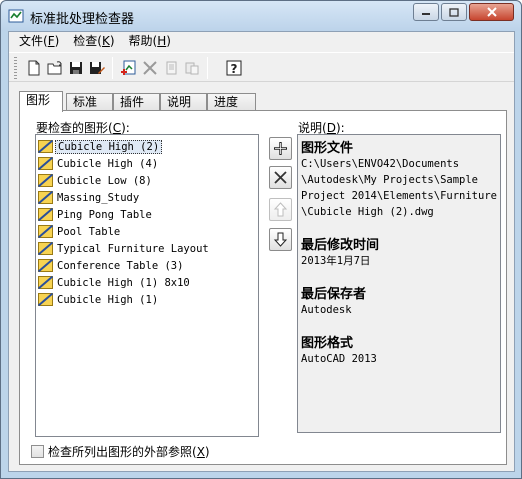 The height and width of the screenshot is (479, 522). Describe the element at coordinates (96, 214) in the screenshot. I see `list-item: Ping Pong Table` at that location.